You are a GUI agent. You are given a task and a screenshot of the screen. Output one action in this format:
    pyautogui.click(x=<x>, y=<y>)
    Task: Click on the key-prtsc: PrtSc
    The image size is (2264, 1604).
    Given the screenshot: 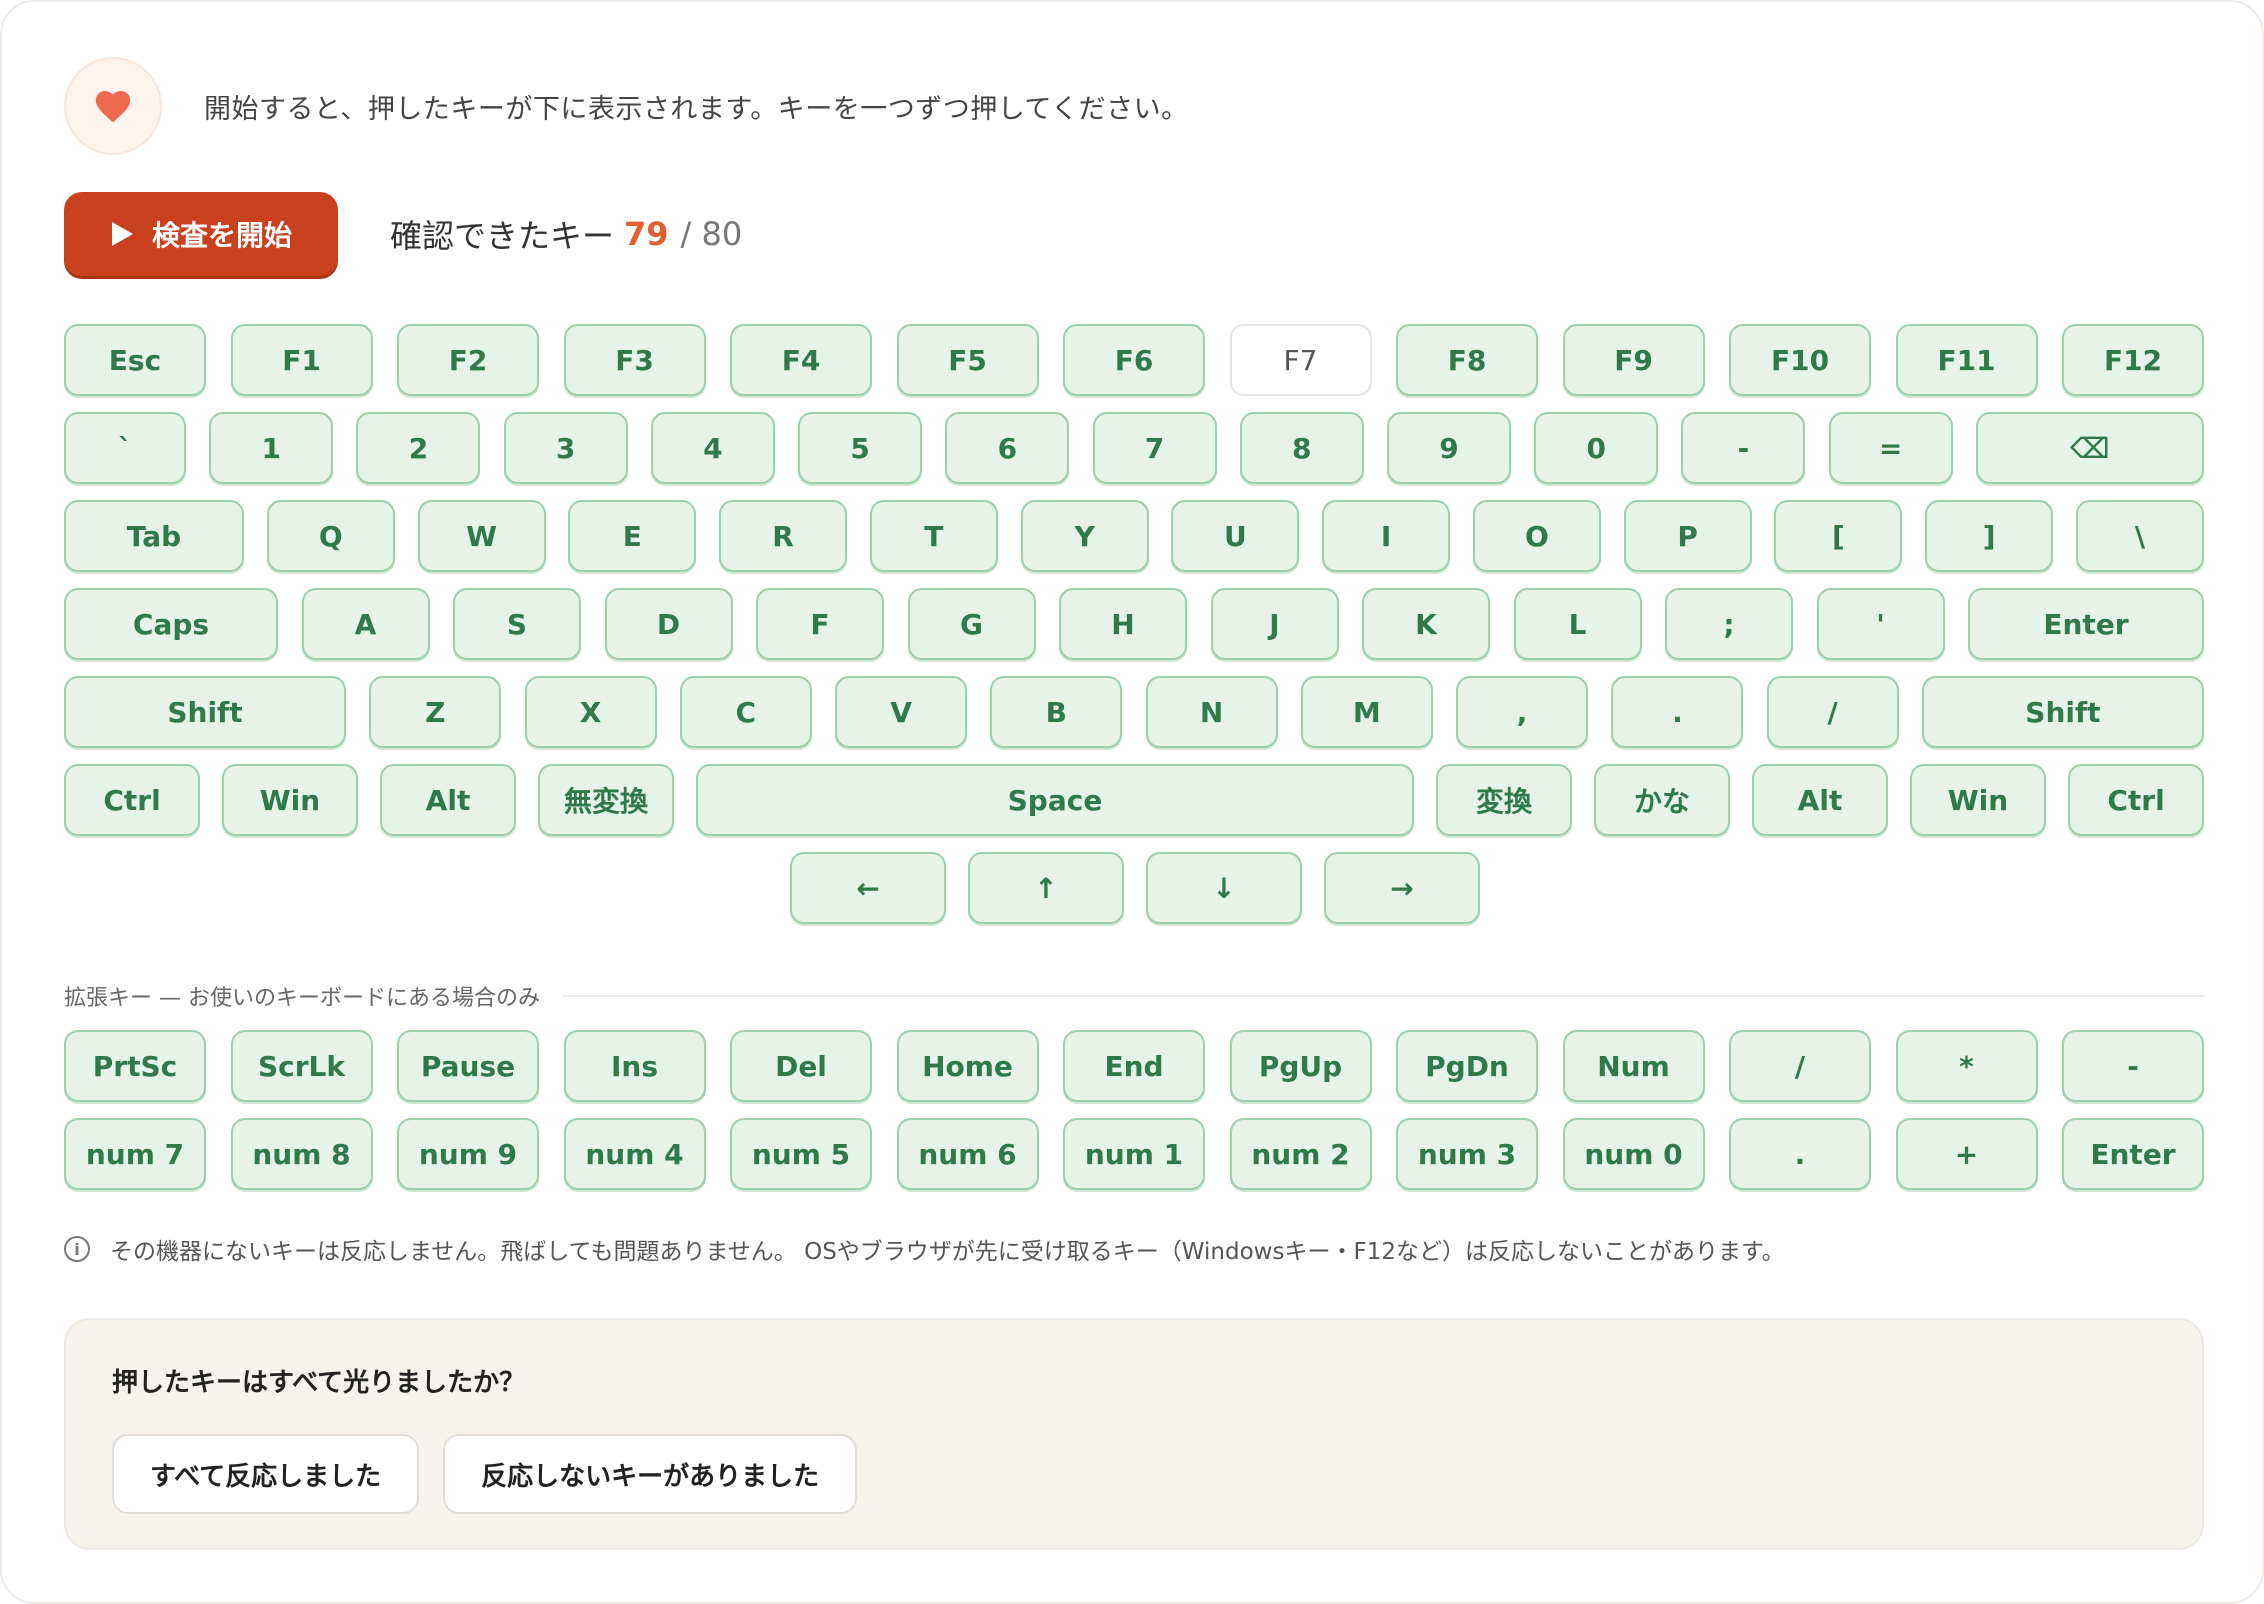 What is the action you would take?
    pyautogui.click(x=135, y=1066)
    